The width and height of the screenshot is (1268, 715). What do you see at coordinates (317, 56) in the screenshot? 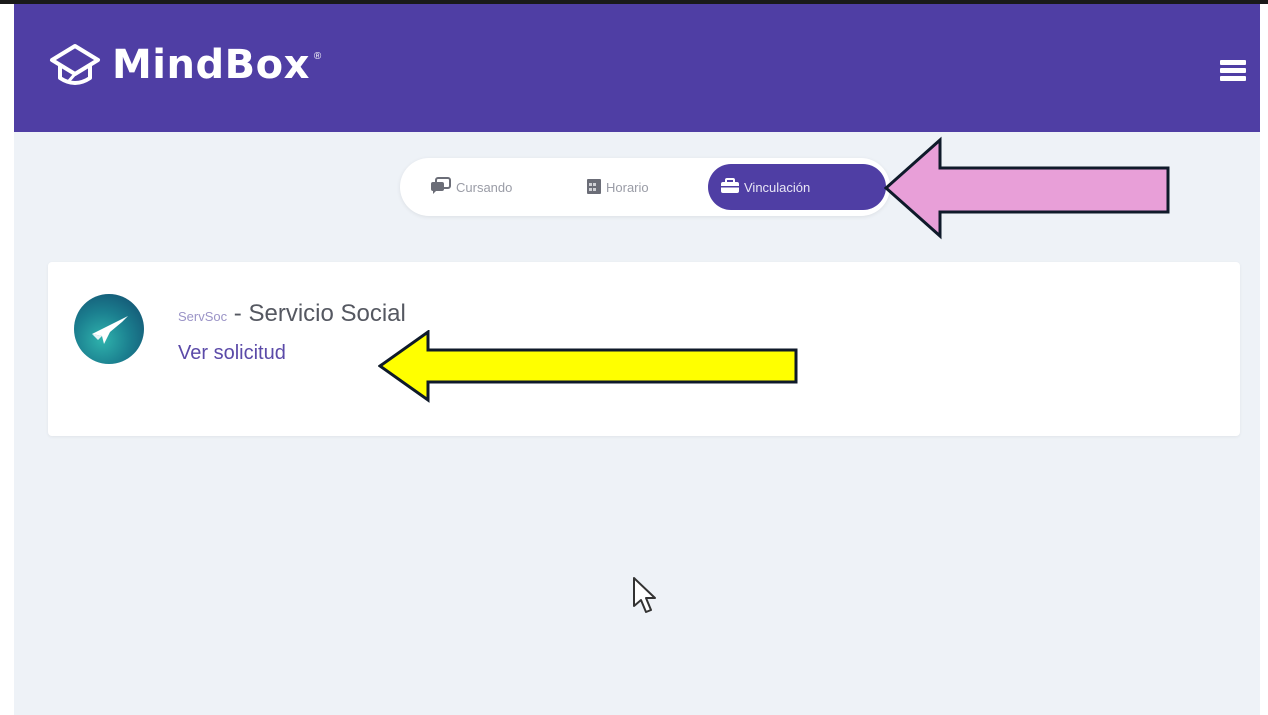
I see `registered-mark: ®` at bounding box center [317, 56].